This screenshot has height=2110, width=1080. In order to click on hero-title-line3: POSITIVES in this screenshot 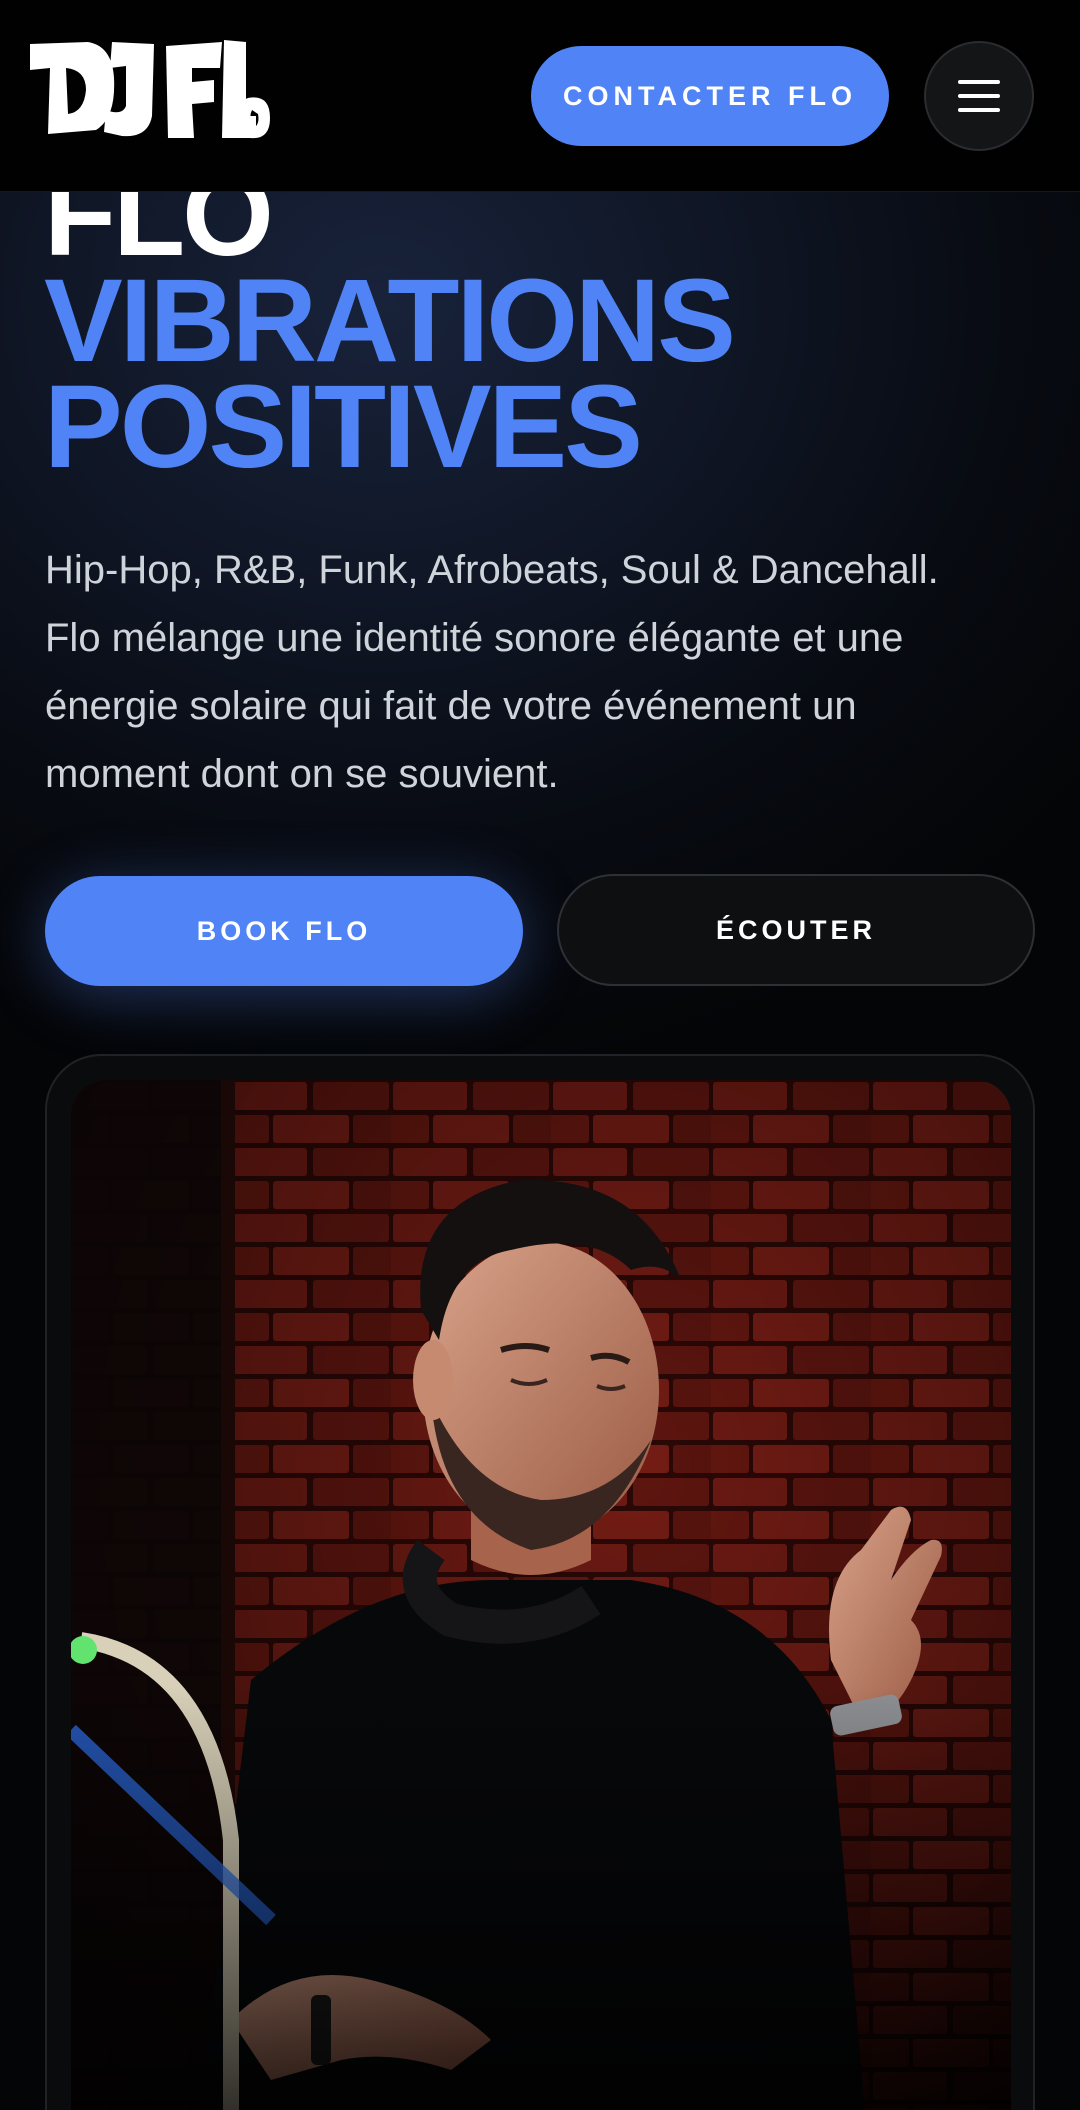, I will do `click(343, 427)`.